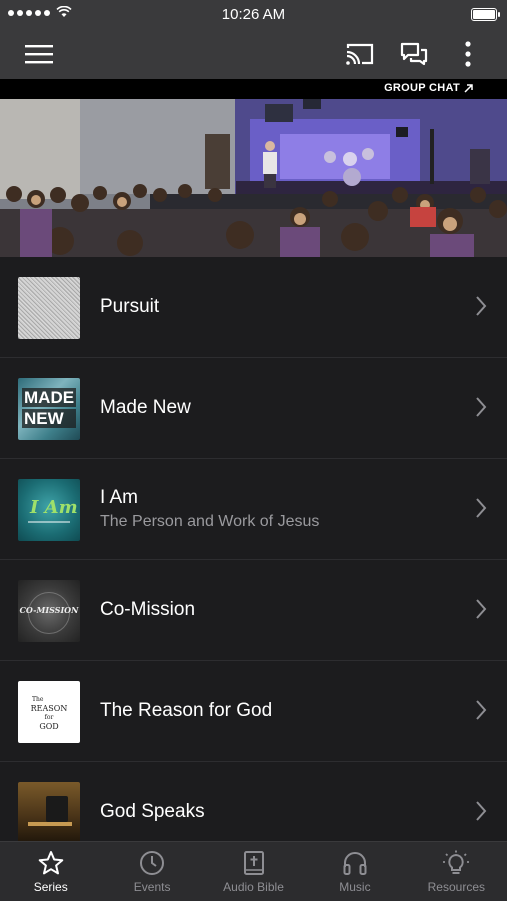  I want to click on thumb-text-line: REASON, so click(49, 708).